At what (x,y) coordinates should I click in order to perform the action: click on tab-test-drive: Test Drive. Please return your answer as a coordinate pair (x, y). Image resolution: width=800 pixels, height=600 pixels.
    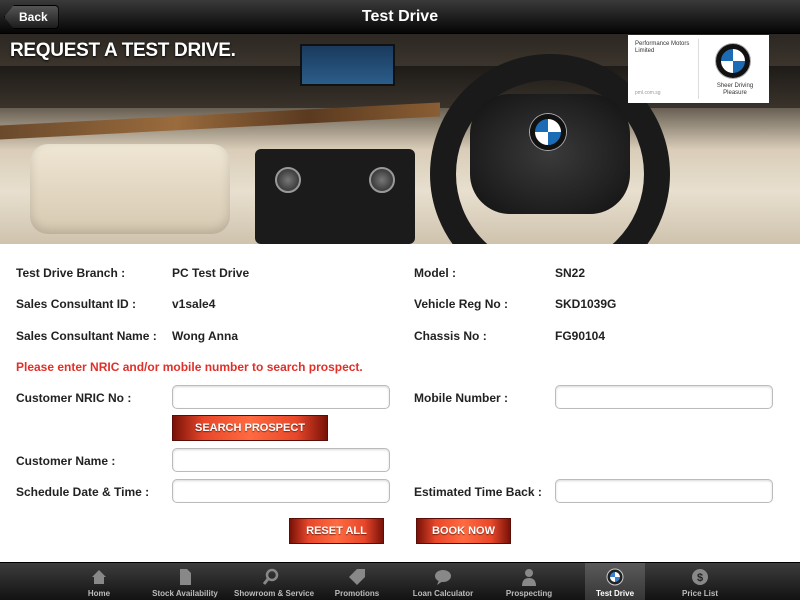
    Looking at the image, I should click on (615, 581).